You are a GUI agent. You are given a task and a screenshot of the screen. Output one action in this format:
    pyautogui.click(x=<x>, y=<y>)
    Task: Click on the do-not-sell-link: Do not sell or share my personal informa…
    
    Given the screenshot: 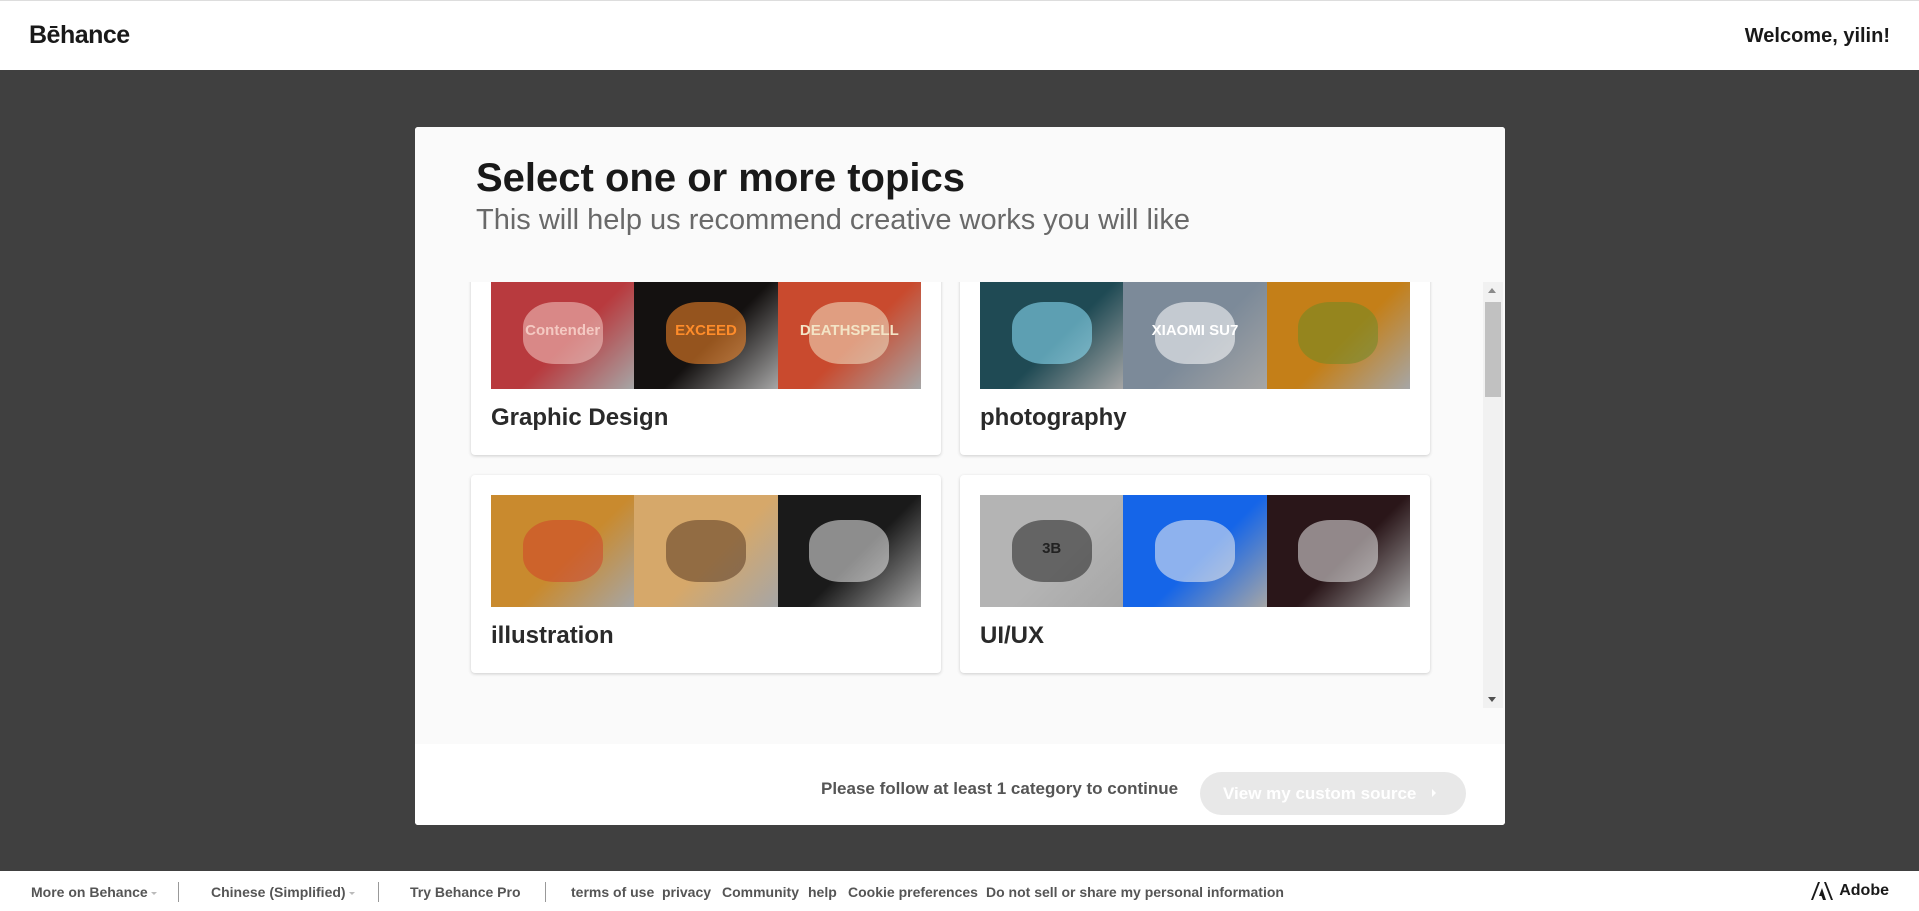 What is the action you would take?
    pyautogui.click(x=1135, y=892)
    